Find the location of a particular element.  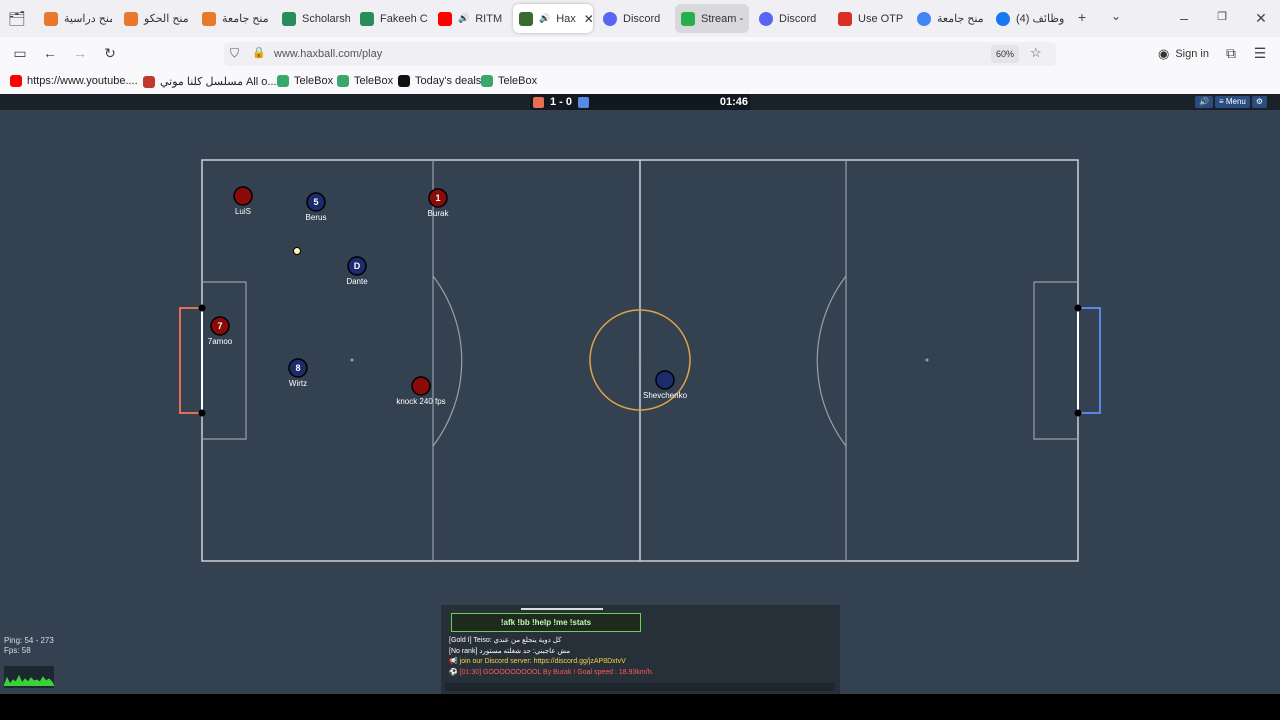

player-blue is located at coordinates (665, 380).